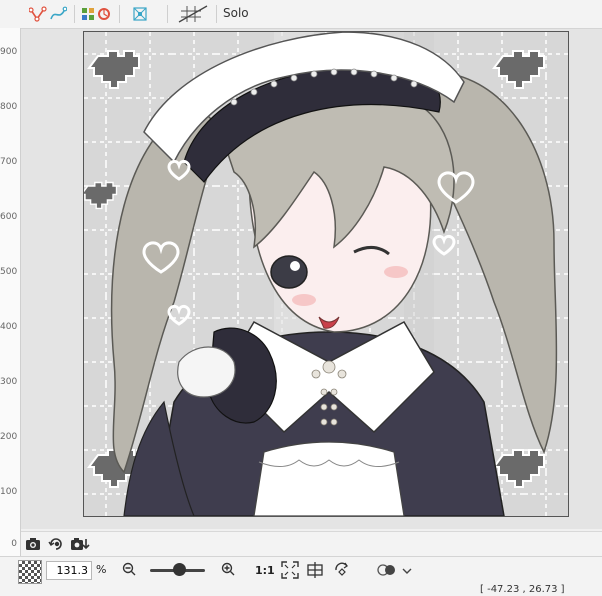 This screenshot has width=602, height=596. What do you see at coordinates (9, 272) in the screenshot?
I see `ruler-tick: 500` at bounding box center [9, 272].